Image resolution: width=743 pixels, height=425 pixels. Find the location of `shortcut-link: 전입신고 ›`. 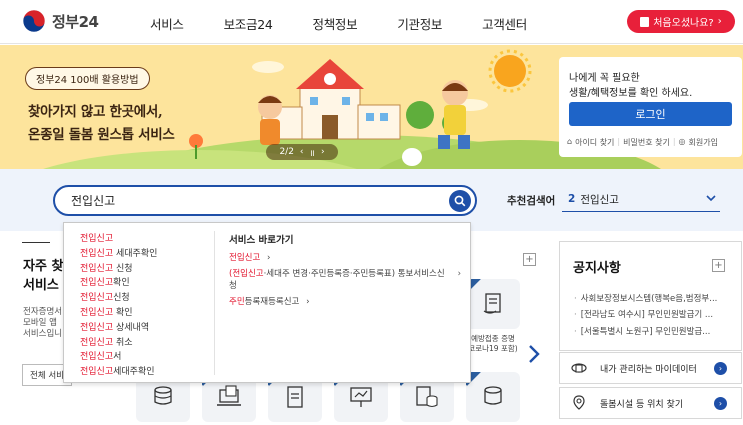

shortcut-link: 전입신고 › is located at coordinates (346, 258).